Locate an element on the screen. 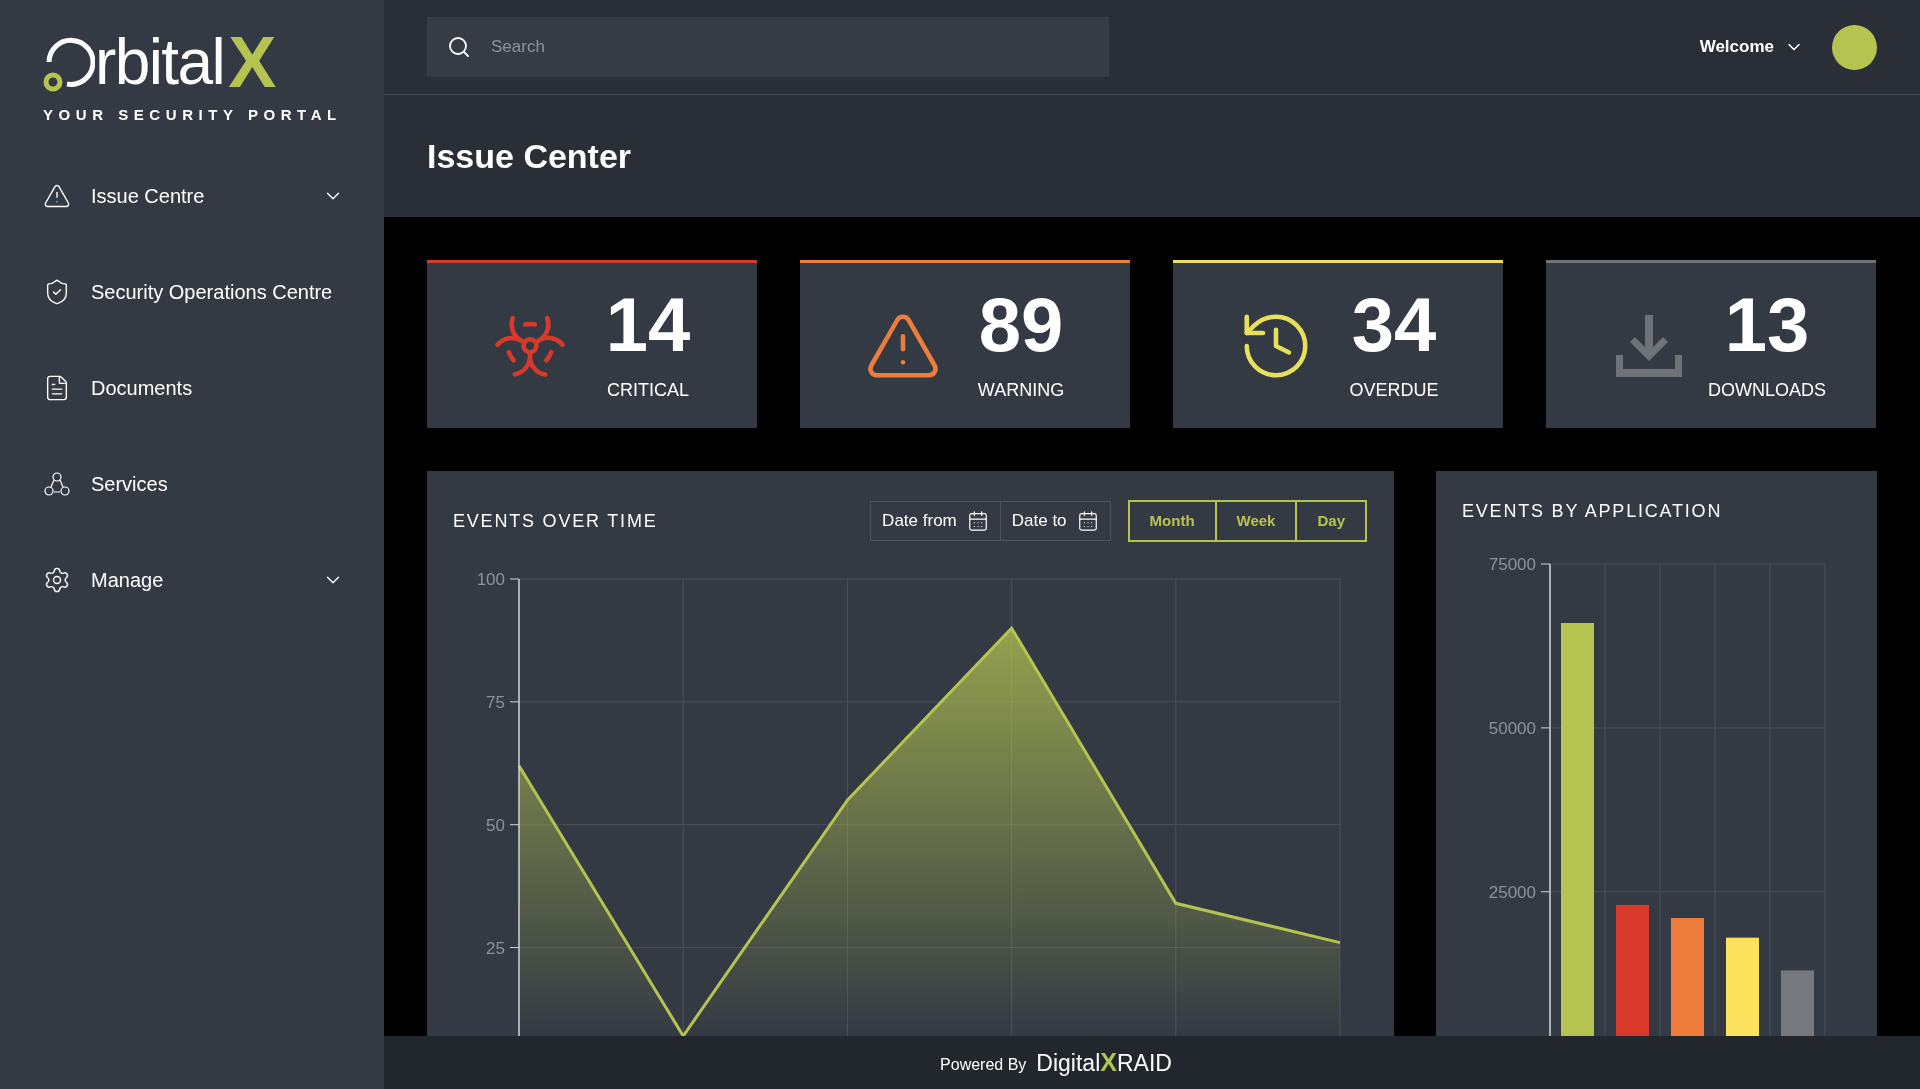 The width and height of the screenshot is (1920, 1089). axis-tick-label: 25000 is located at coordinates (1512, 892).